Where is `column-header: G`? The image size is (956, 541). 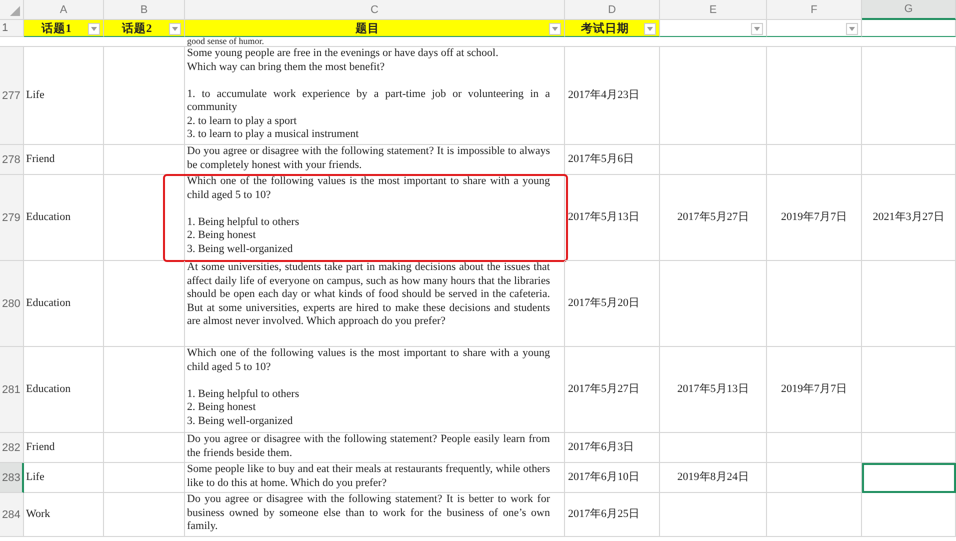 column-header: G is located at coordinates (909, 10).